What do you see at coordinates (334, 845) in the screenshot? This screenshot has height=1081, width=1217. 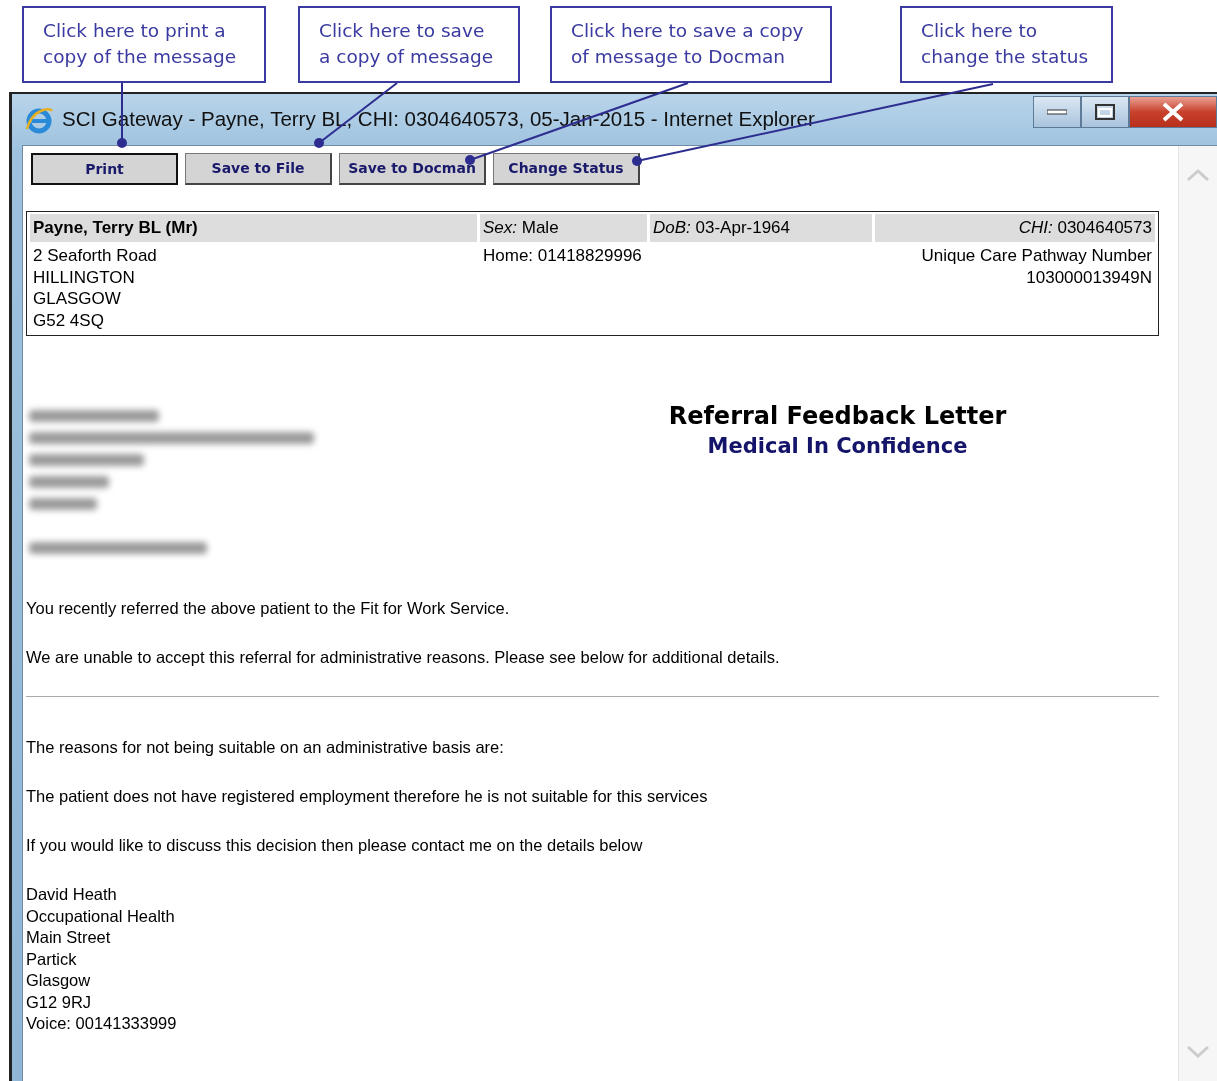 I see `letter-paragraph: If you would like to discuss this decision then please contact me on the details below` at bounding box center [334, 845].